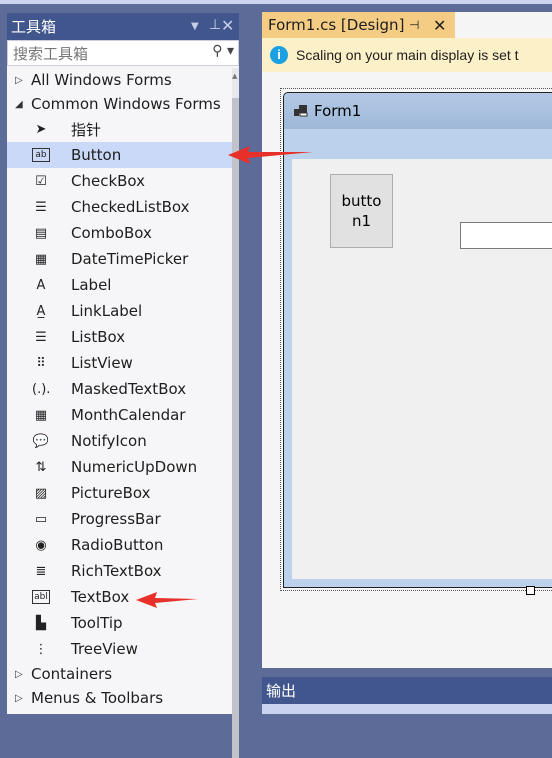 The width and height of the screenshot is (552, 758). Describe the element at coordinates (270, 155) in the screenshot. I see `arrow-to-button` at that location.